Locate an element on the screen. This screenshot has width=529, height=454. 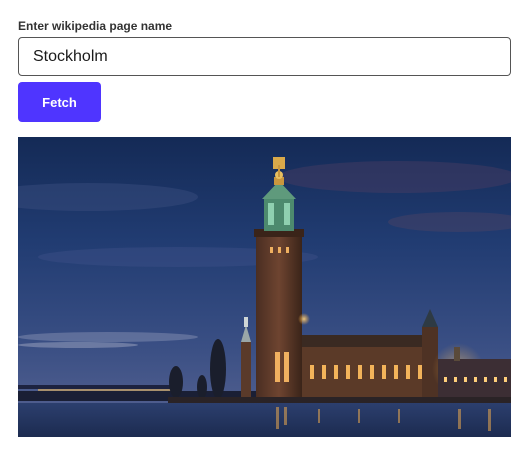
page-name-input is located at coordinates (264, 56).